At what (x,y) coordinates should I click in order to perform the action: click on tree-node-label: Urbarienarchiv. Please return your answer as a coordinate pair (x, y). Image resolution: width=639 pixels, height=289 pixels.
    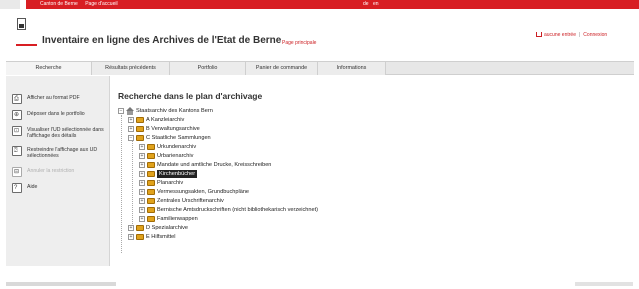
    Looking at the image, I should click on (175, 156).